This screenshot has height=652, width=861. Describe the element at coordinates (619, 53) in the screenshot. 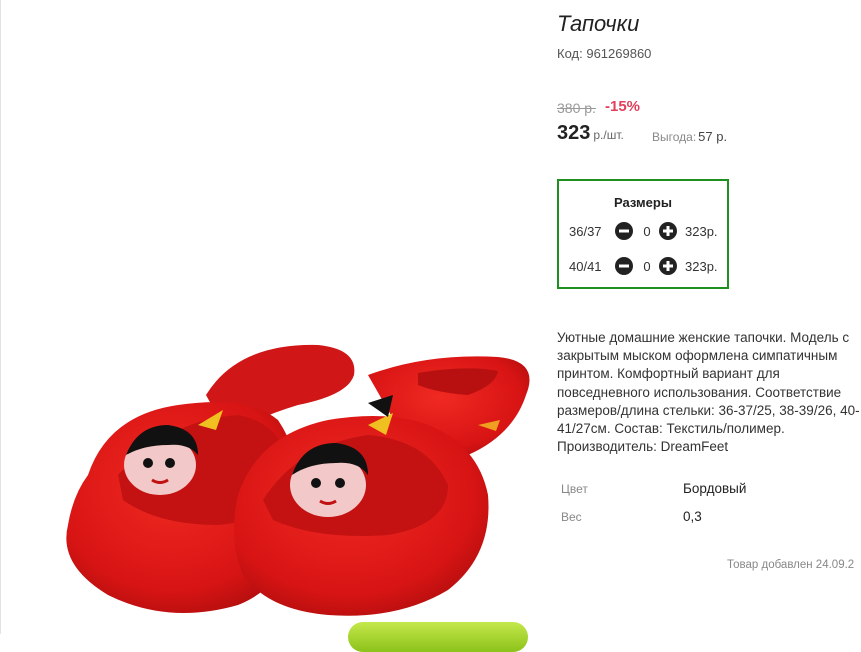

I see `product-code-value: 961269860` at that location.